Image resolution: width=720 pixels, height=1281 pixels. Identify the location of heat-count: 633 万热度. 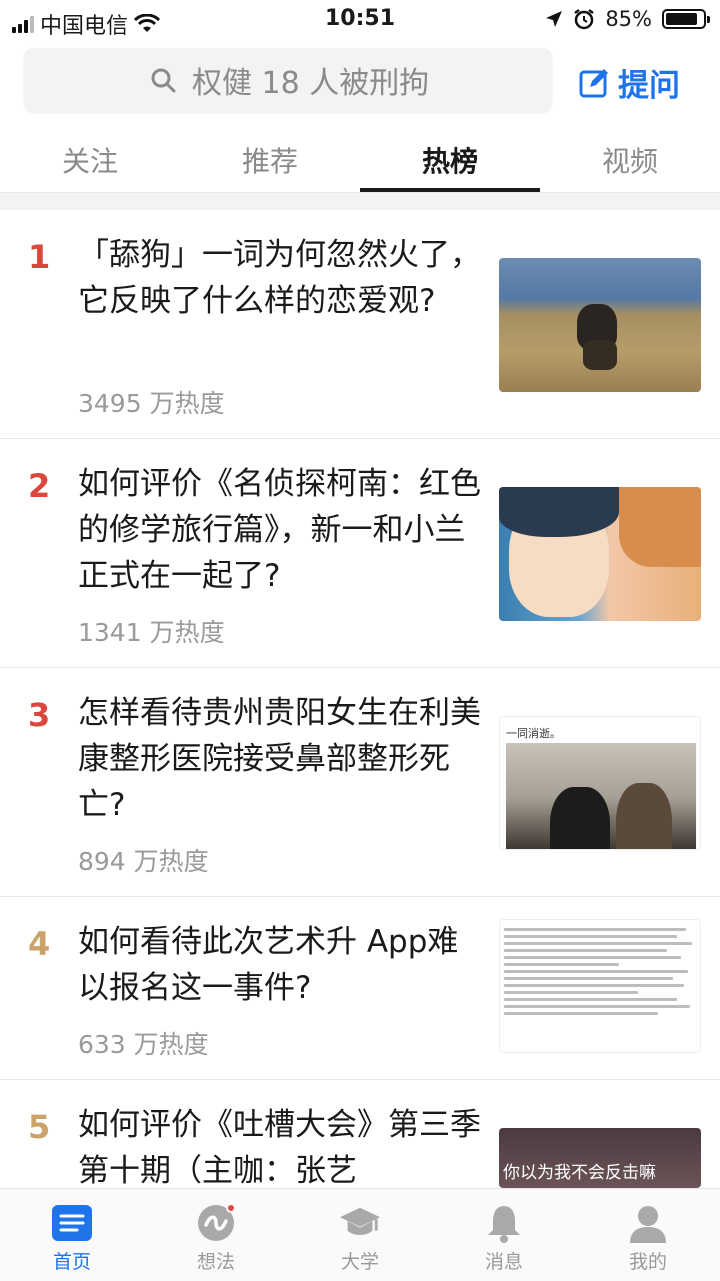
(143, 1044).